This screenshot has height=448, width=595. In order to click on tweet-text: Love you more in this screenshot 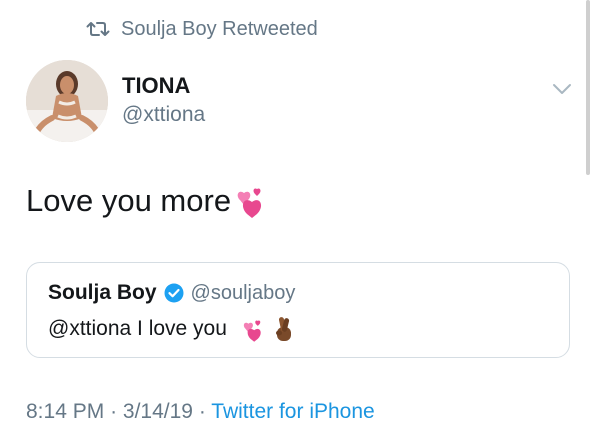, I will do `click(146, 201)`.